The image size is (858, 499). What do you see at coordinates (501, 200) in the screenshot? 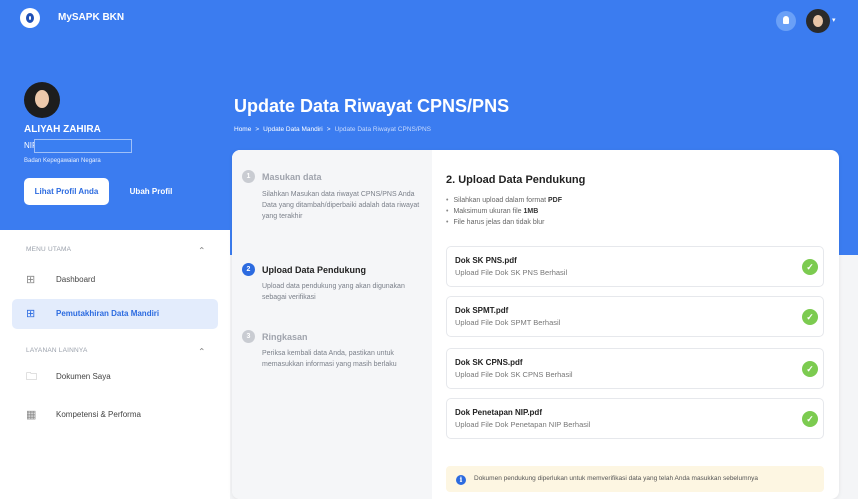
I see `rule-text: Silahkan upload dalam format` at bounding box center [501, 200].